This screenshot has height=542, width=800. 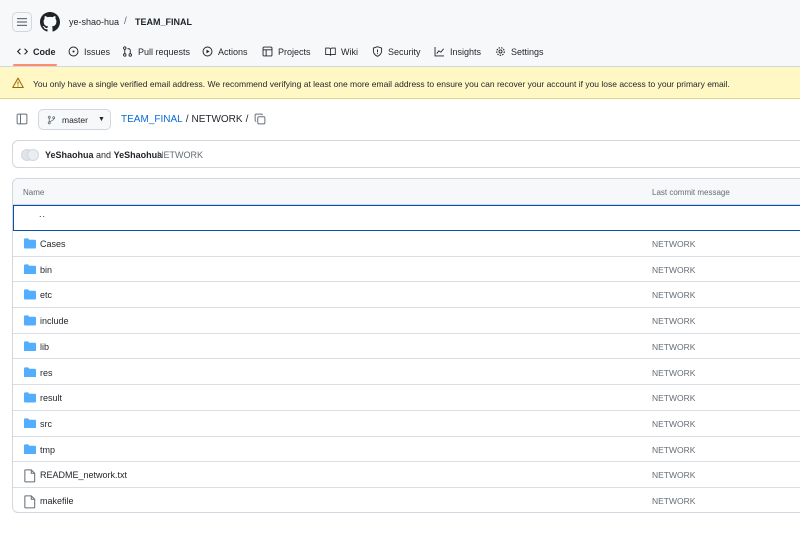 What do you see at coordinates (127, 51) in the screenshot?
I see `pull-request-icon` at bounding box center [127, 51].